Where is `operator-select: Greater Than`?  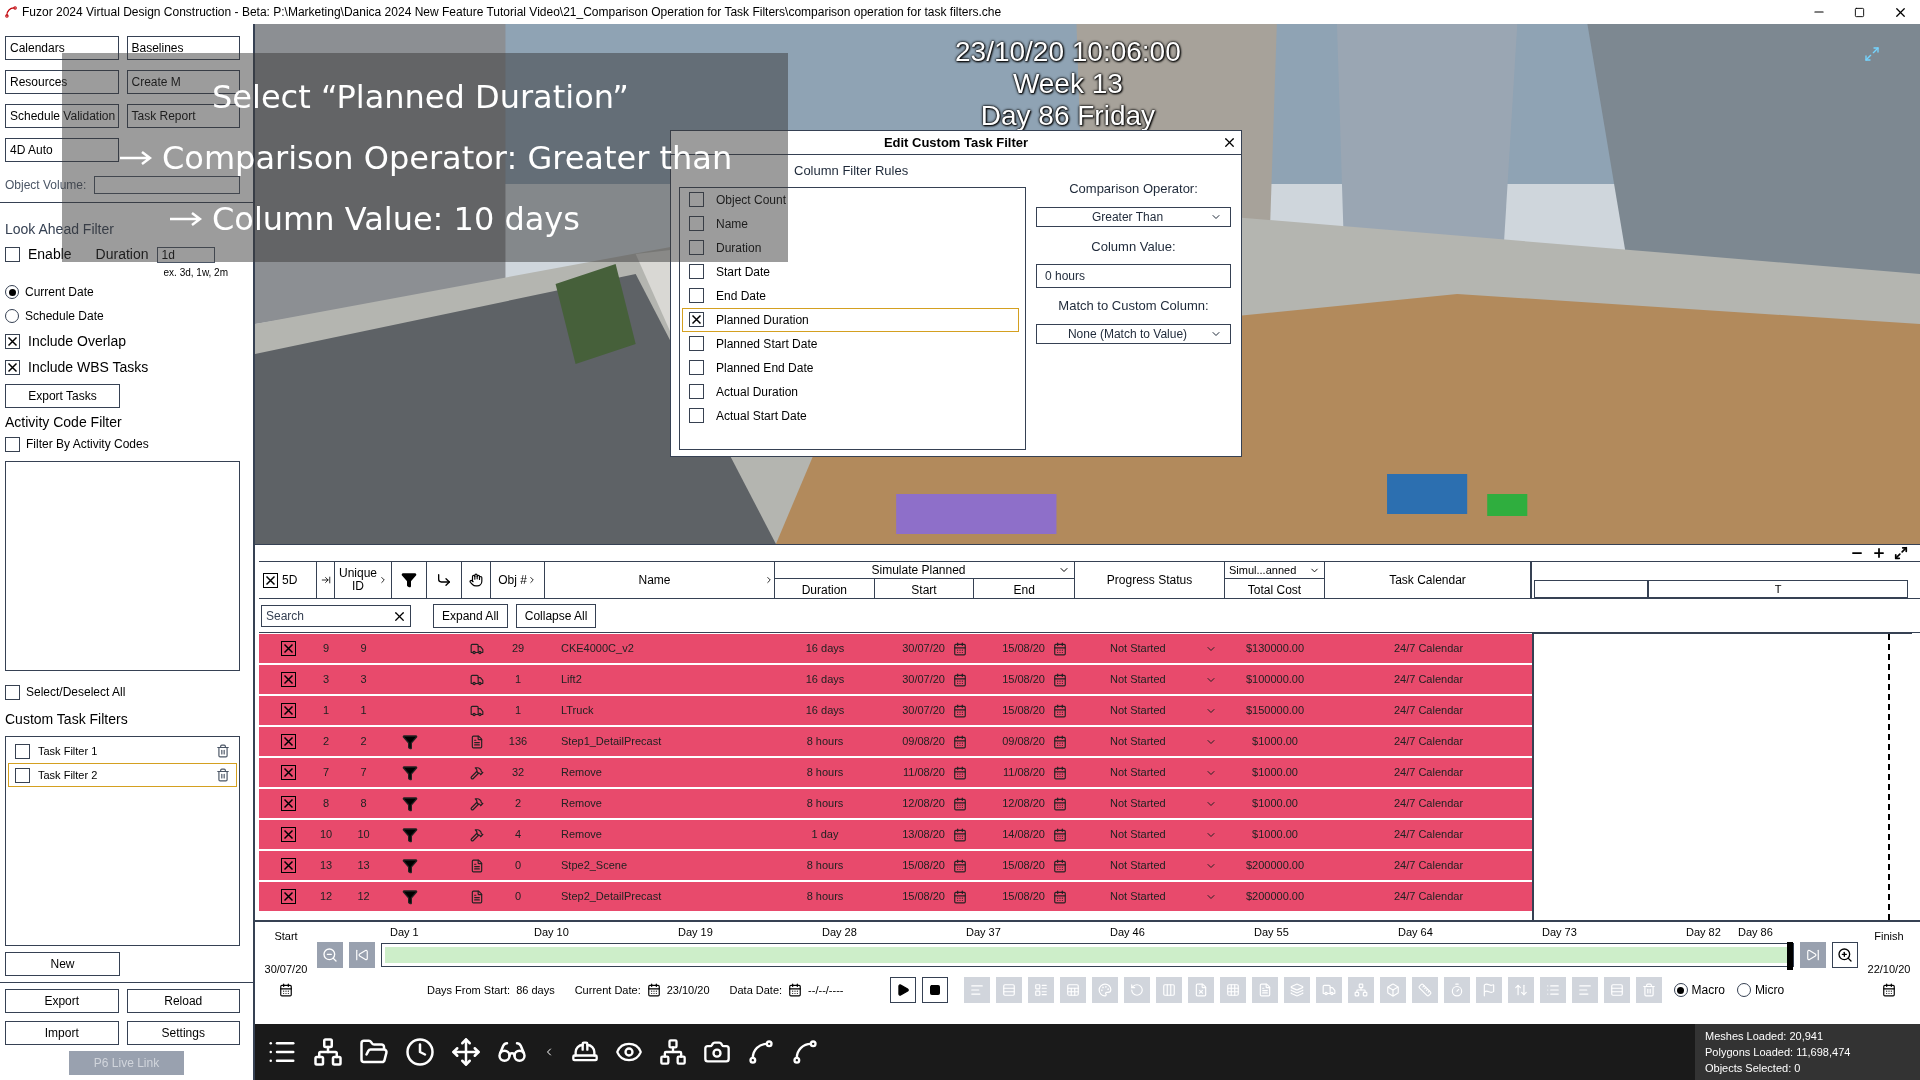 operator-select: Greater Than is located at coordinates (1133, 216).